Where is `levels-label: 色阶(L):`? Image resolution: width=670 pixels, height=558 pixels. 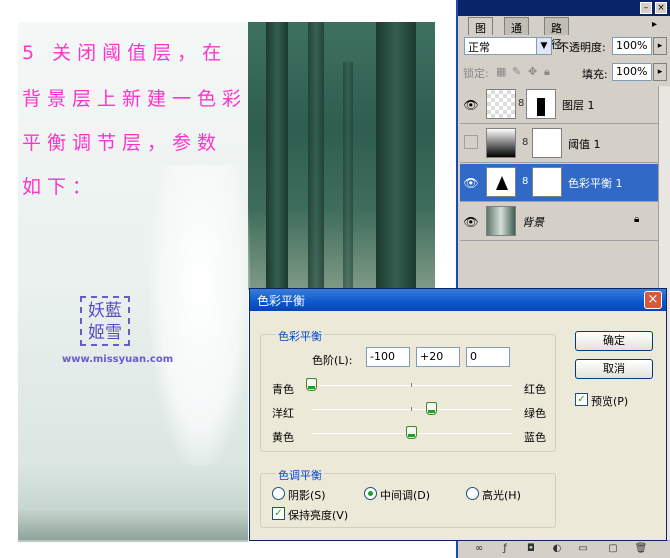 levels-label: 色阶(L): is located at coordinates (332, 360).